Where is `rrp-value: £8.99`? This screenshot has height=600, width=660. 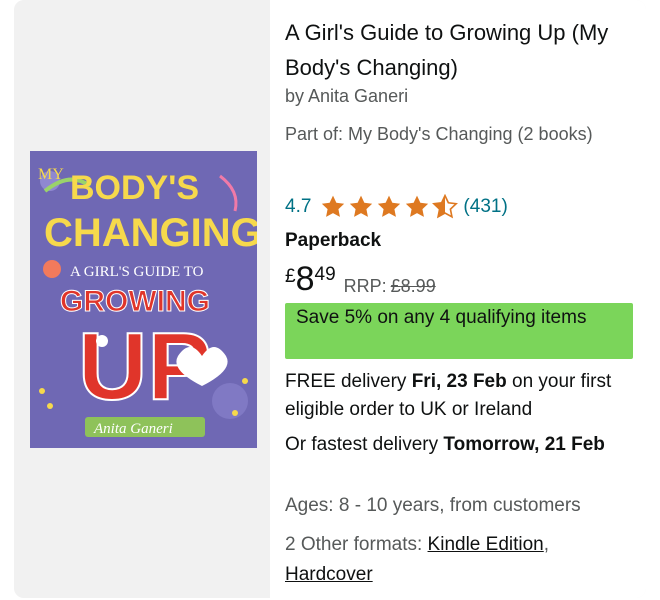 rrp-value: £8.99 is located at coordinates (413, 286).